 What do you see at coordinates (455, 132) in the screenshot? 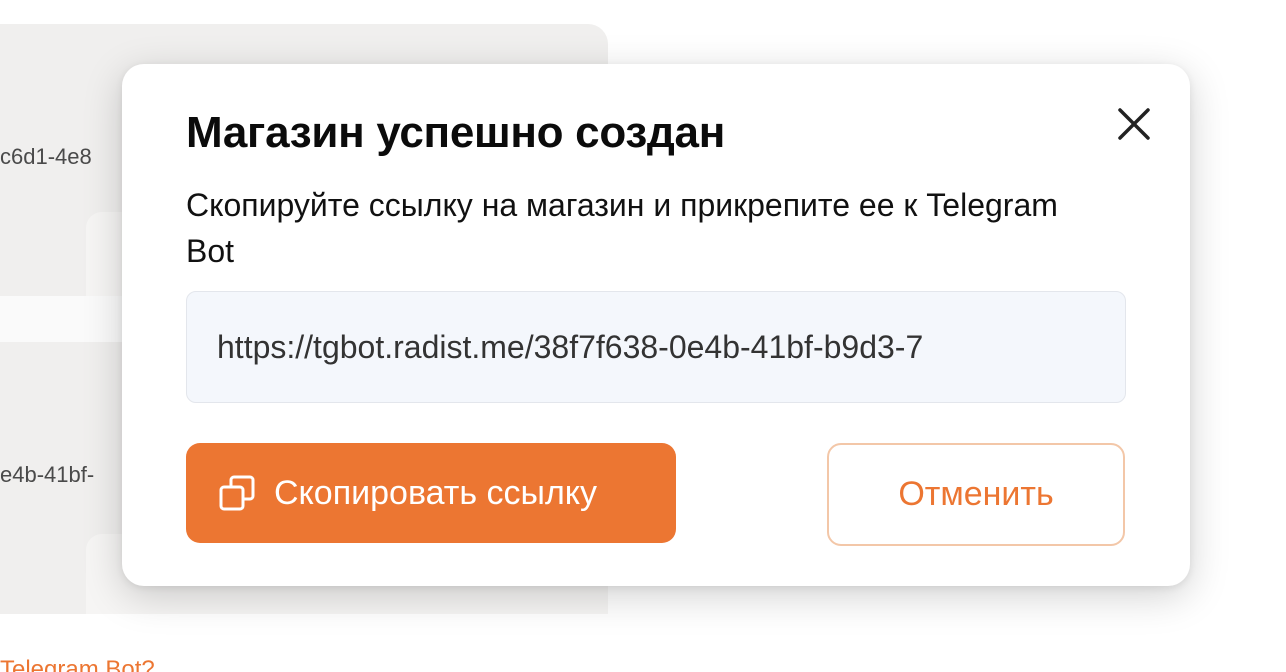
I see `dialog-title: Магазин успешно создан` at bounding box center [455, 132].